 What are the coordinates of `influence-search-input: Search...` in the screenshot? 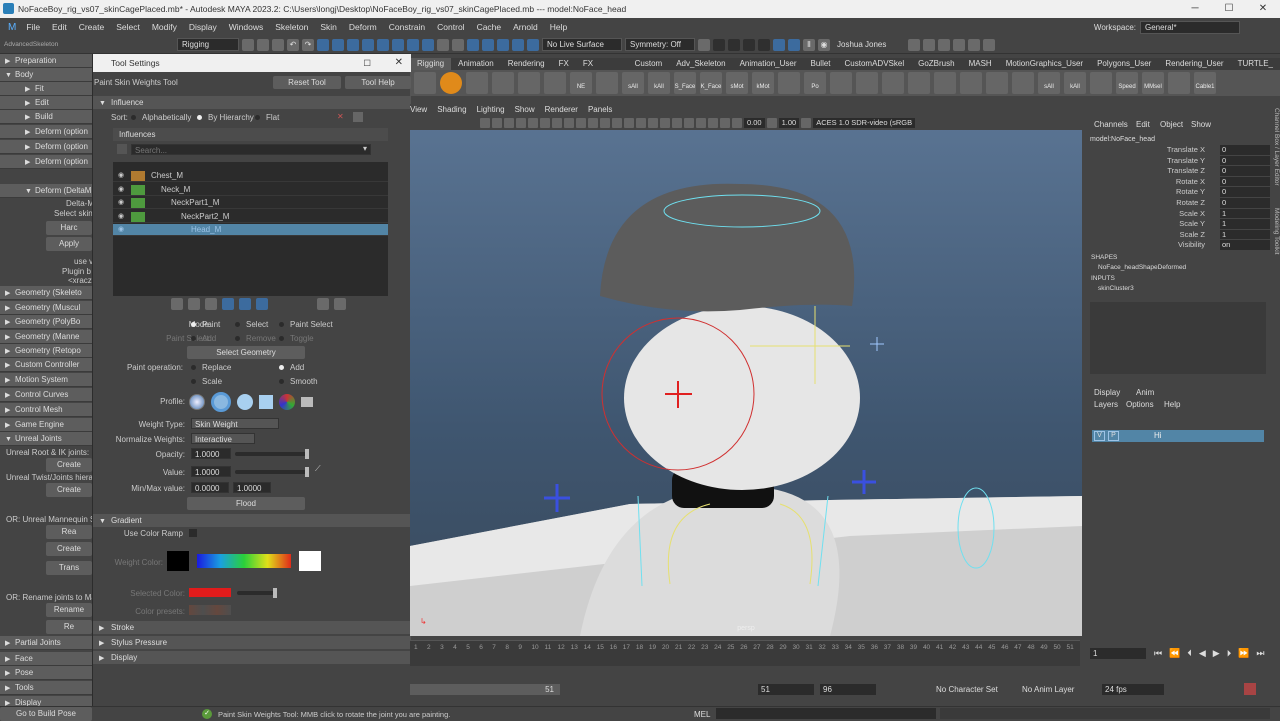 It's located at (251, 149).